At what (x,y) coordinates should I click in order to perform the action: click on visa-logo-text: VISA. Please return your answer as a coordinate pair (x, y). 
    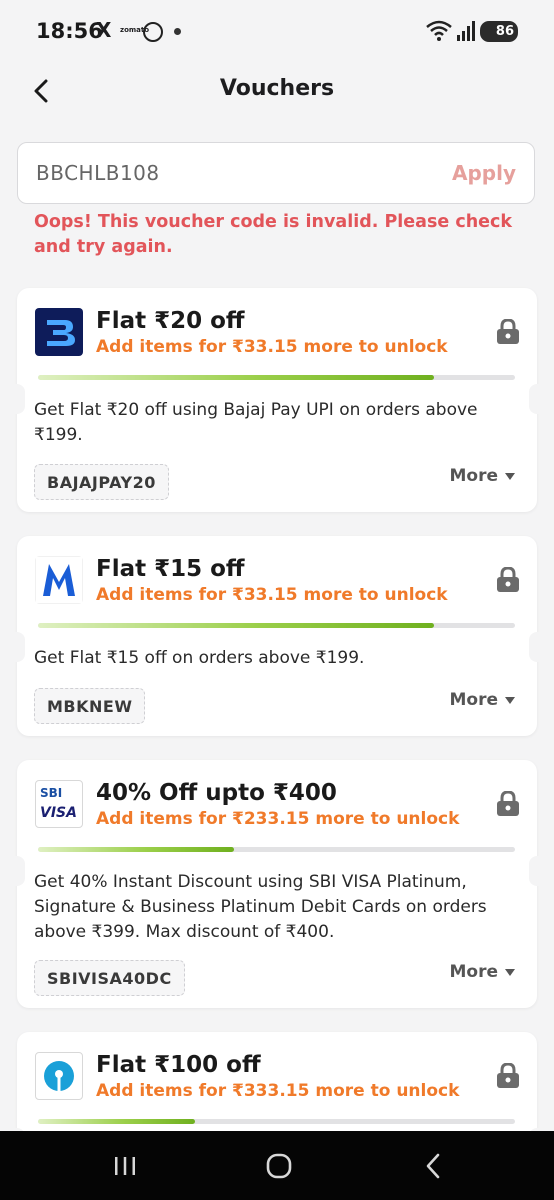
    Looking at the image, I should click on (58, 813).